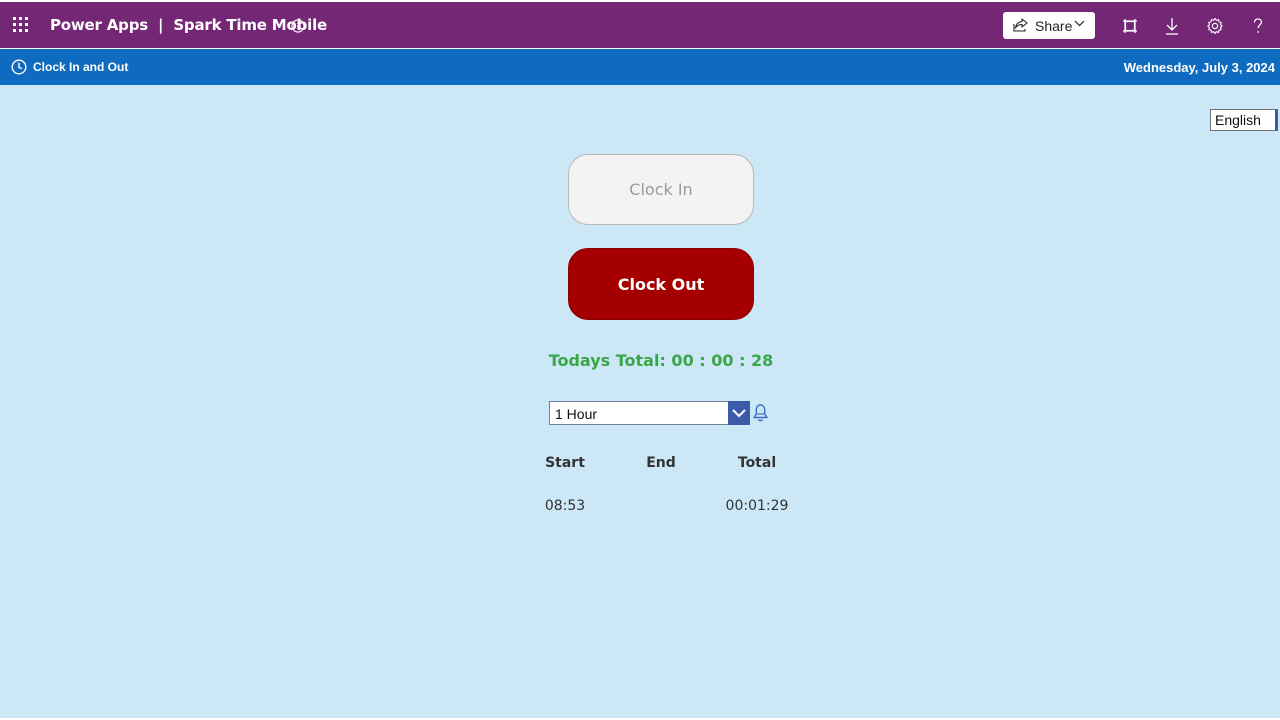 The width and height of the screenshot is (1280, 720). I want to click on todays-total: Todays Total: 00 : 00 : 28, so click(661, 360).